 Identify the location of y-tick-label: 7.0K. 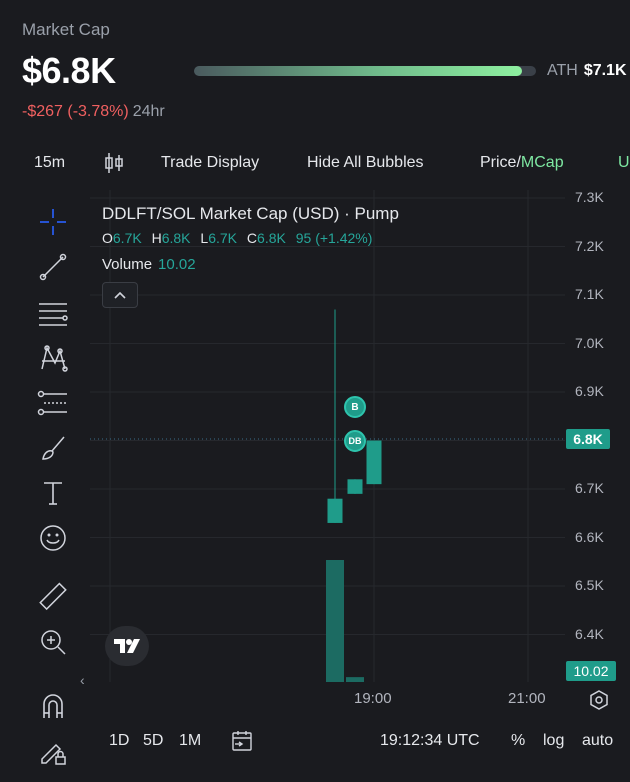
(589, 342).